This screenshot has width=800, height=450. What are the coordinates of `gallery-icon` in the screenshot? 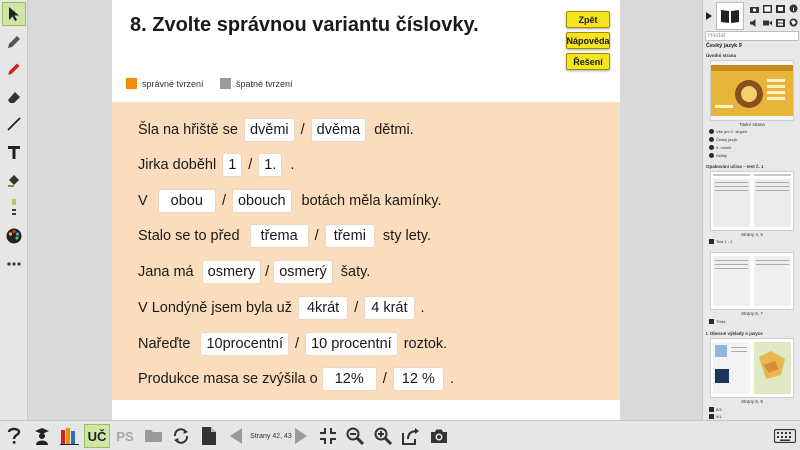 It's located at (767, 8).